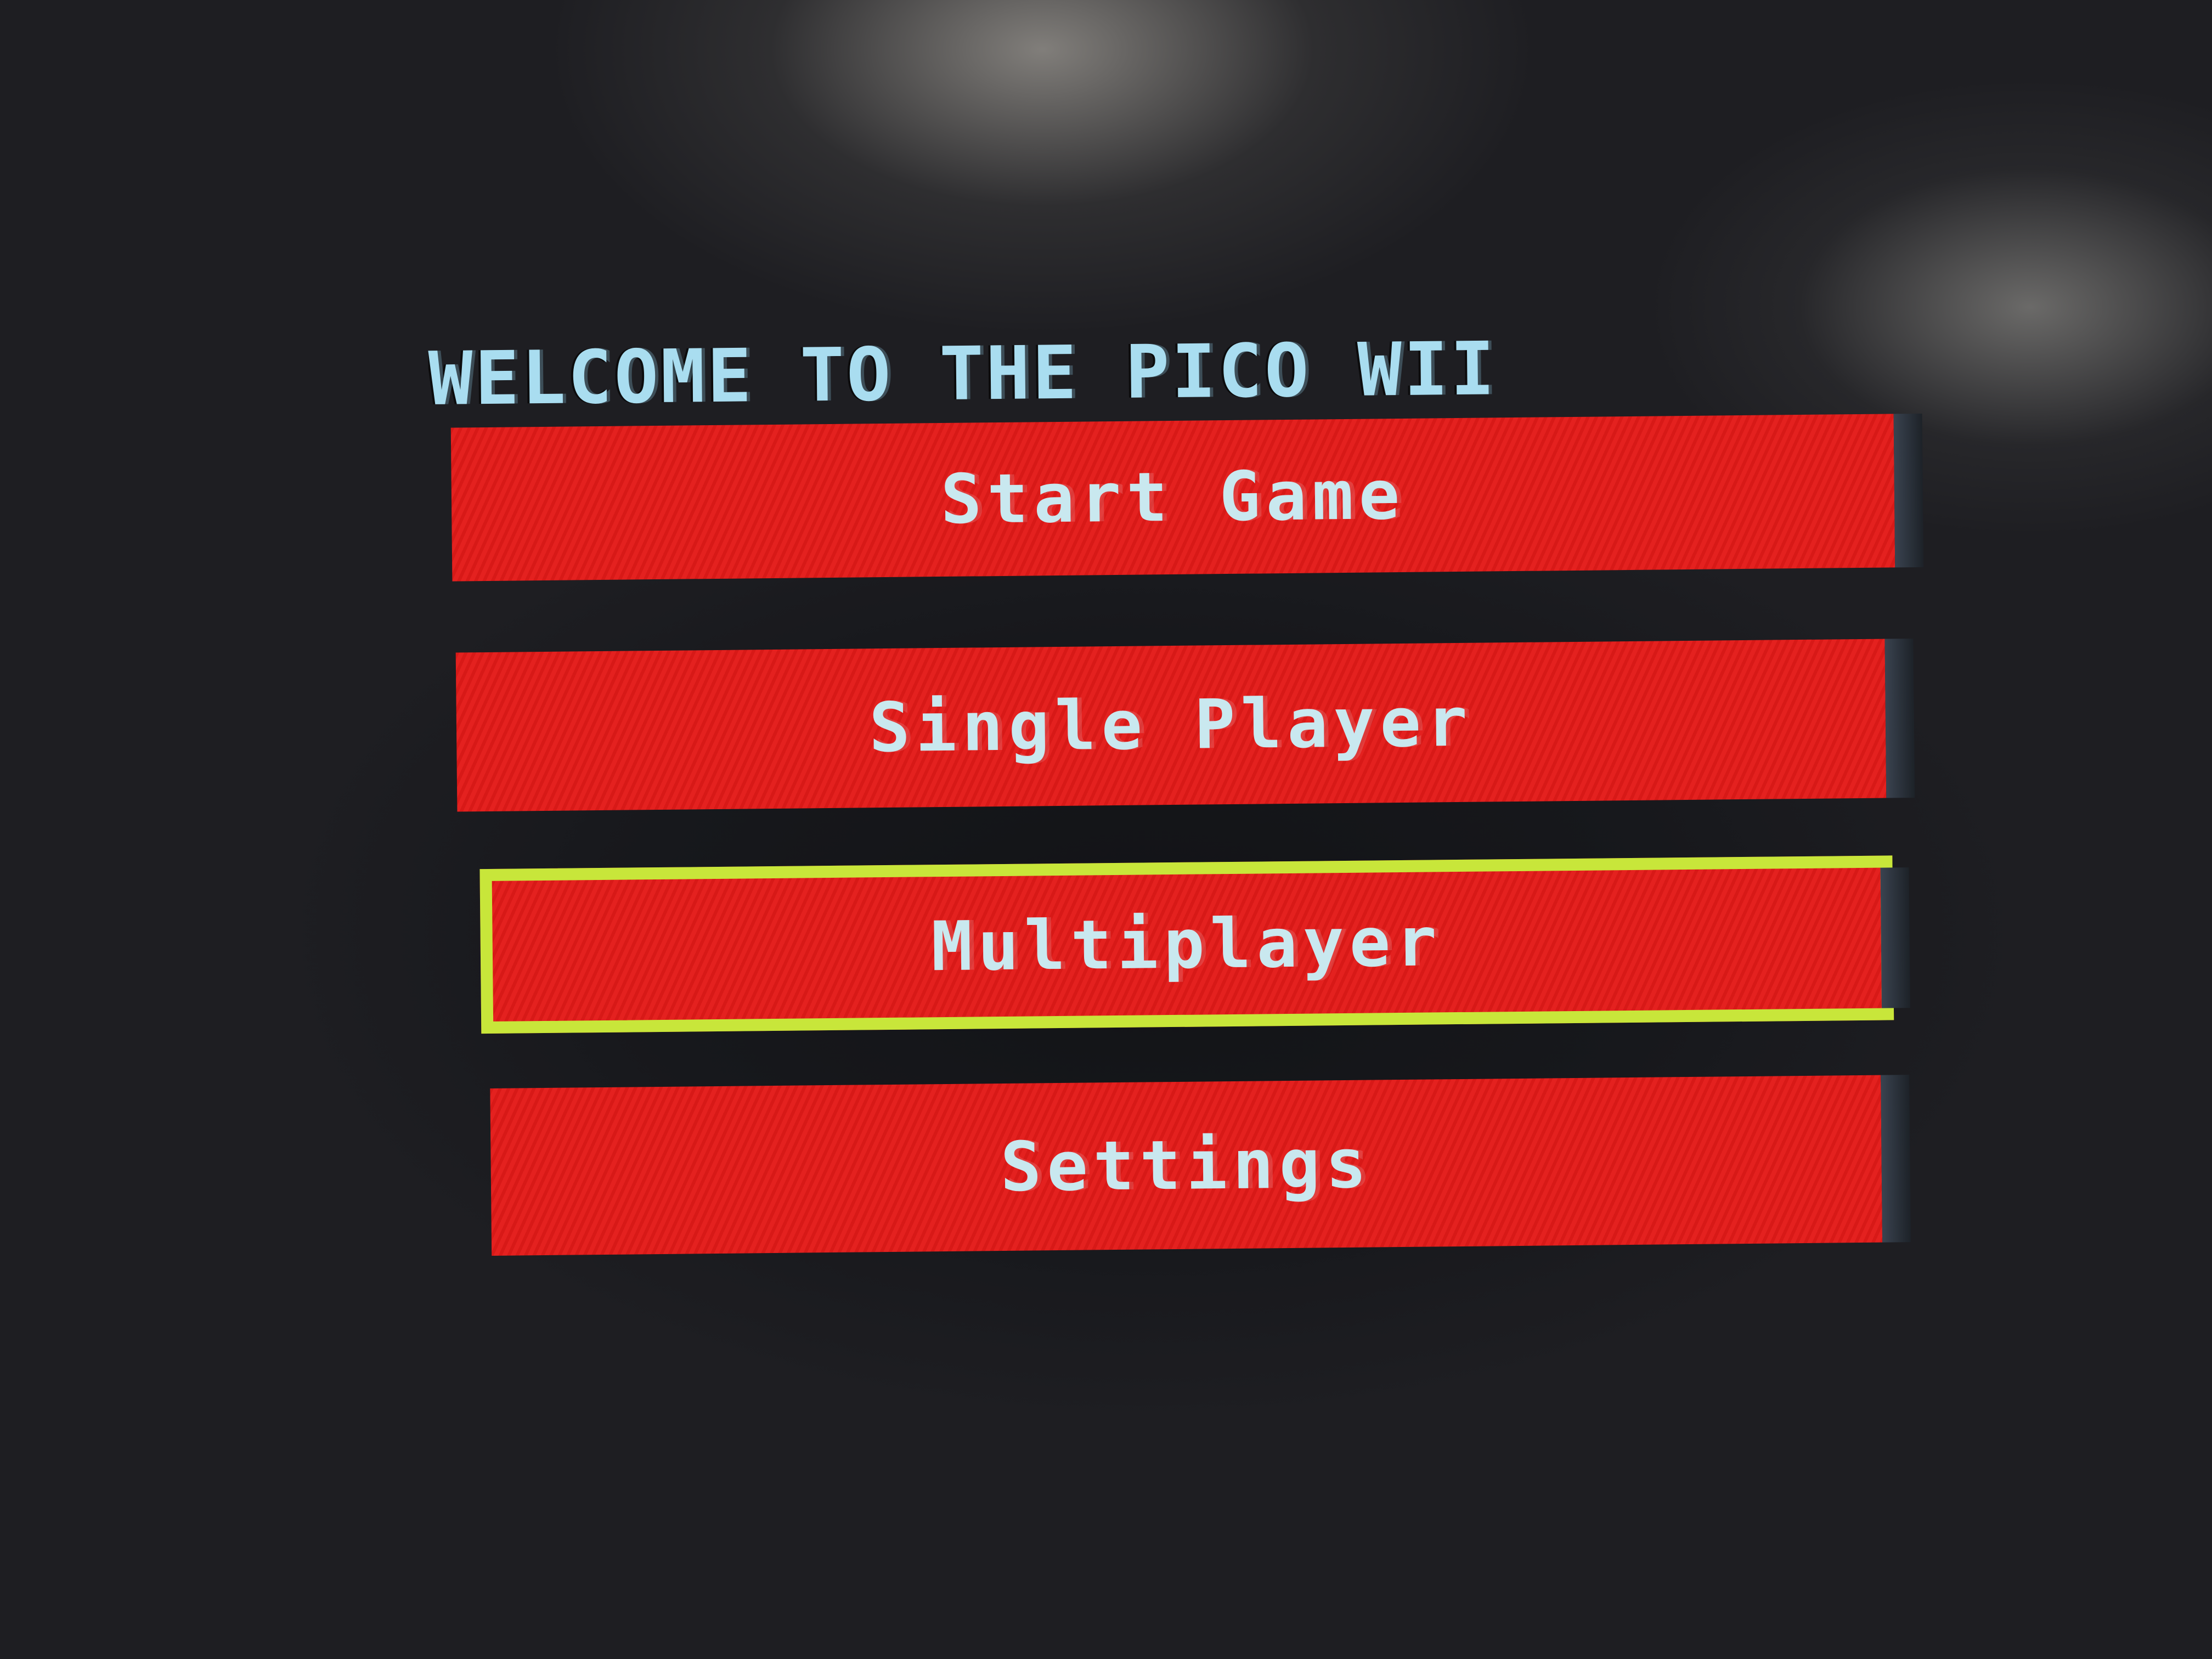  What do you see at coordinates (963, 373) in the screenshot?
I see `welcome-title: WELCOME TO THE PICO WII` at bounding box center [963, 373].